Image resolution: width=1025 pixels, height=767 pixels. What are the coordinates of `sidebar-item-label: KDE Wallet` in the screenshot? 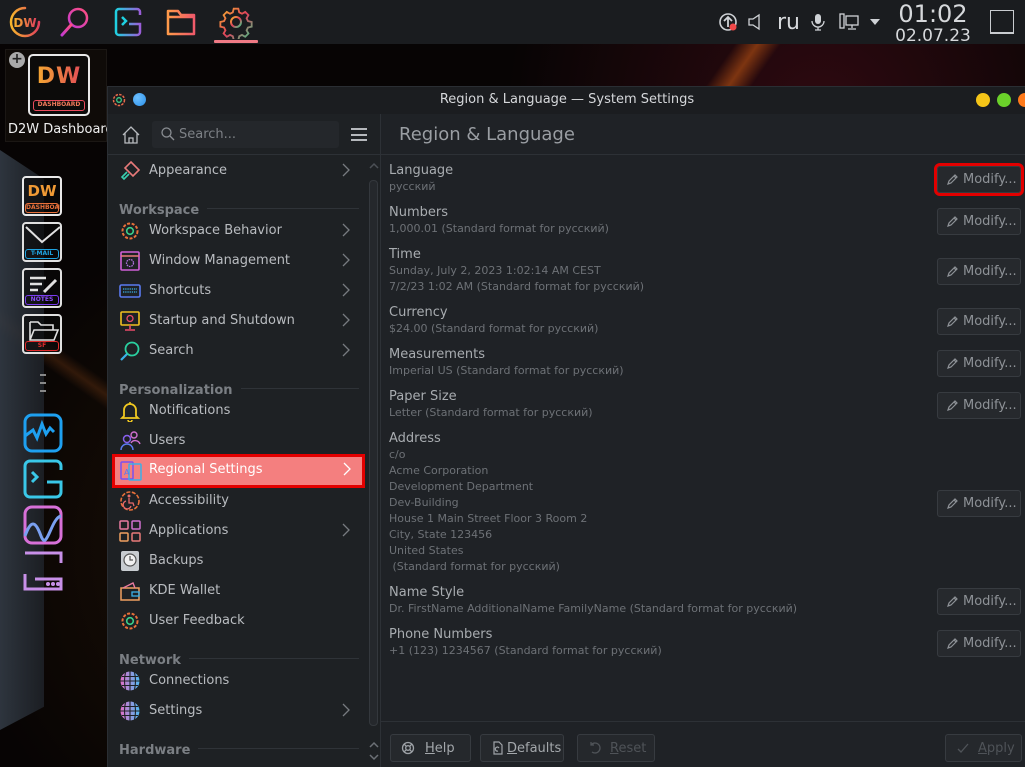 It's located at (185, 590).